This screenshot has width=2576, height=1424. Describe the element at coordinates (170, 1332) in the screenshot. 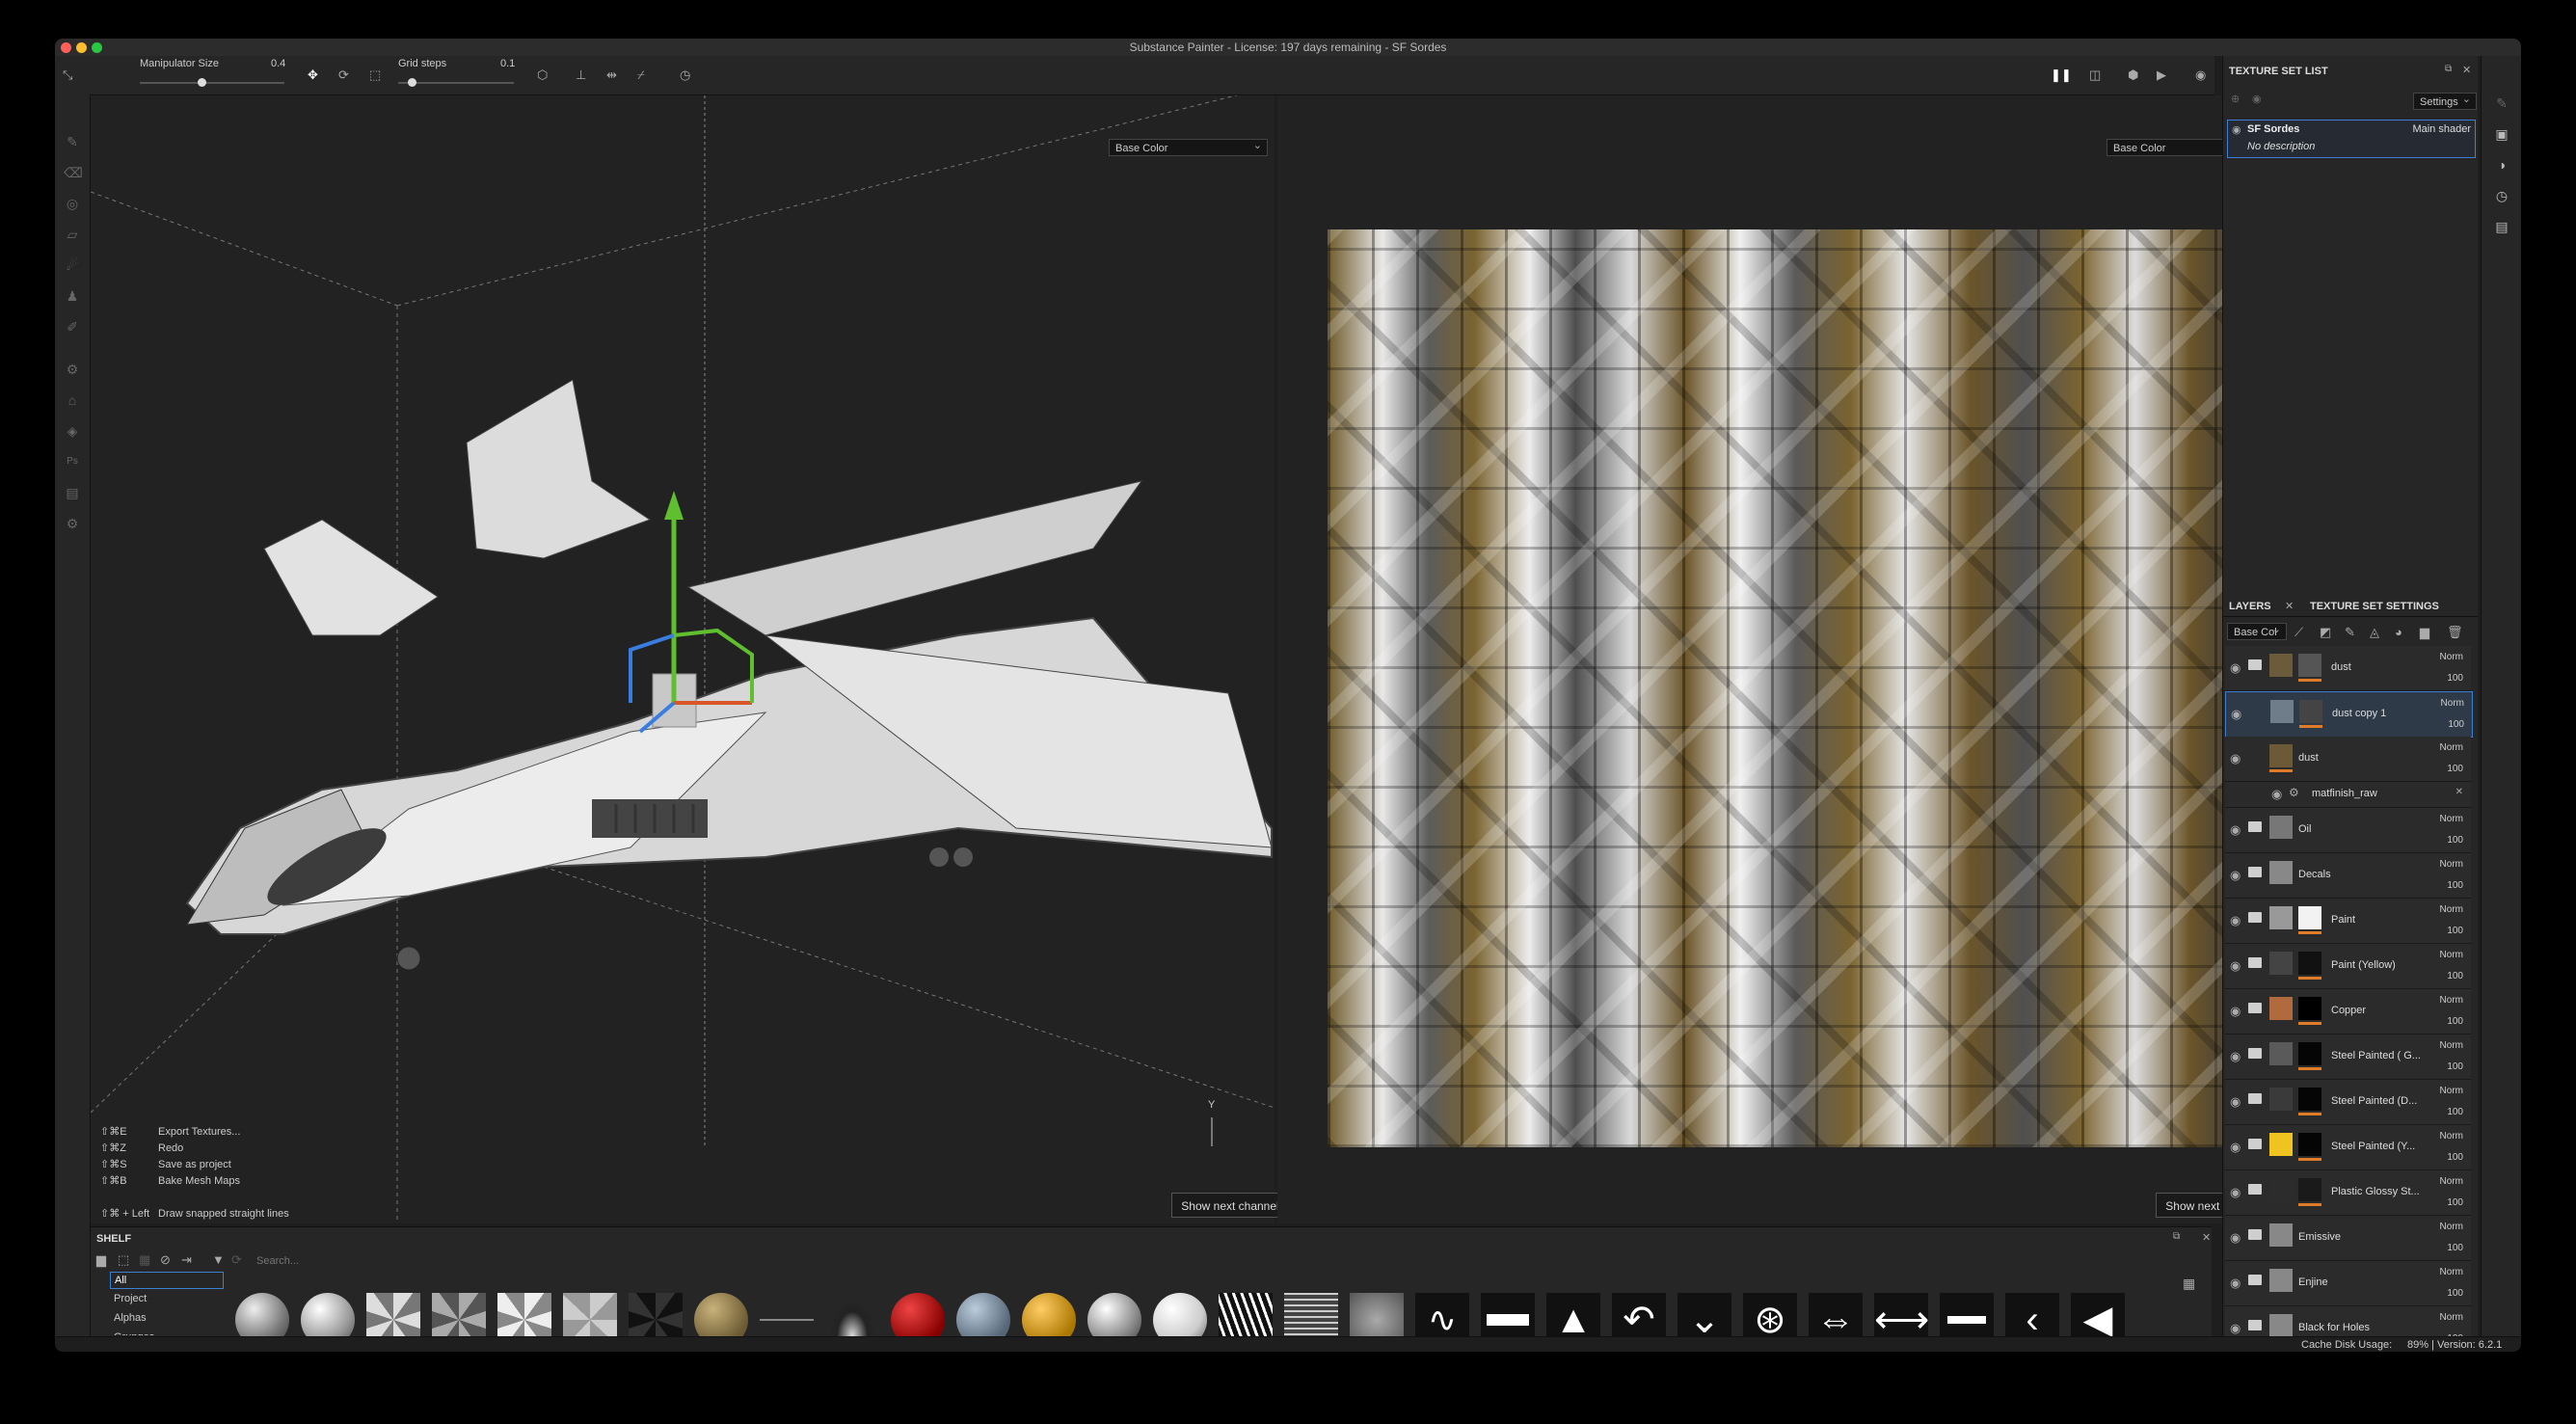

I see `category-grunges: Grunges` at that location.